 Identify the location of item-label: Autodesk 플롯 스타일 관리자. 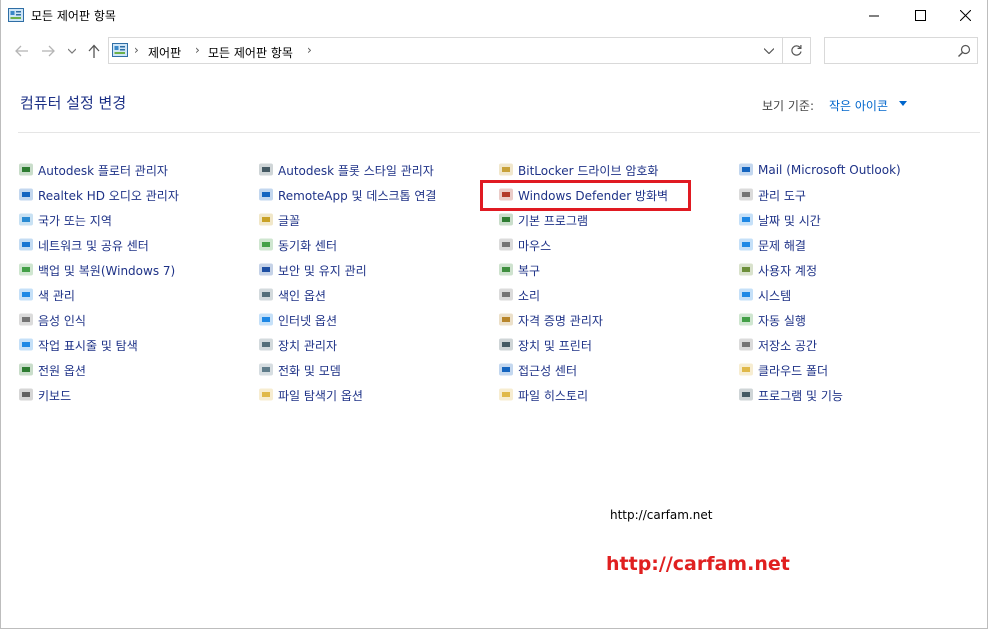
(356, 170).